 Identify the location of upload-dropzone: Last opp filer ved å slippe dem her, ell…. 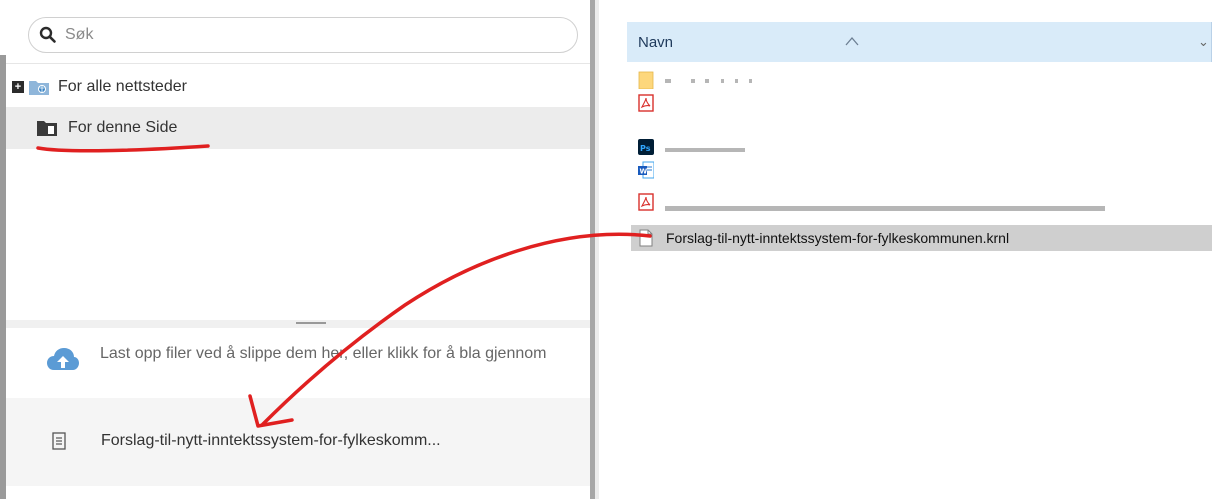
(298, 363).